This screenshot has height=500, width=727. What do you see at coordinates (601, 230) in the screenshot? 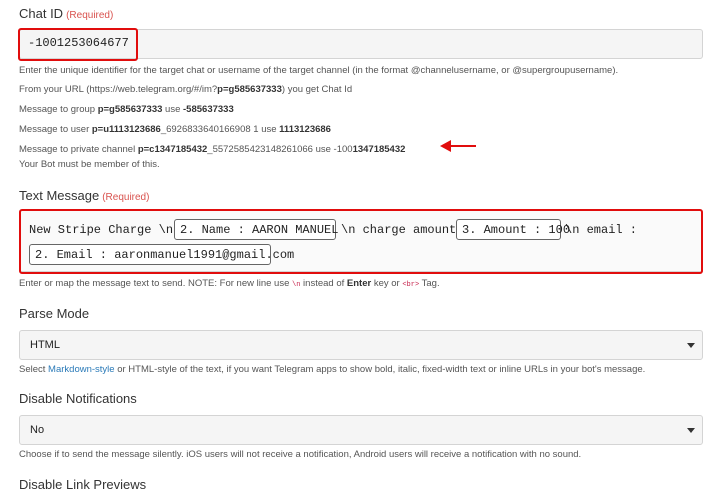
I see `message-segment-3: \n email :` at bounding box center [601, 230].